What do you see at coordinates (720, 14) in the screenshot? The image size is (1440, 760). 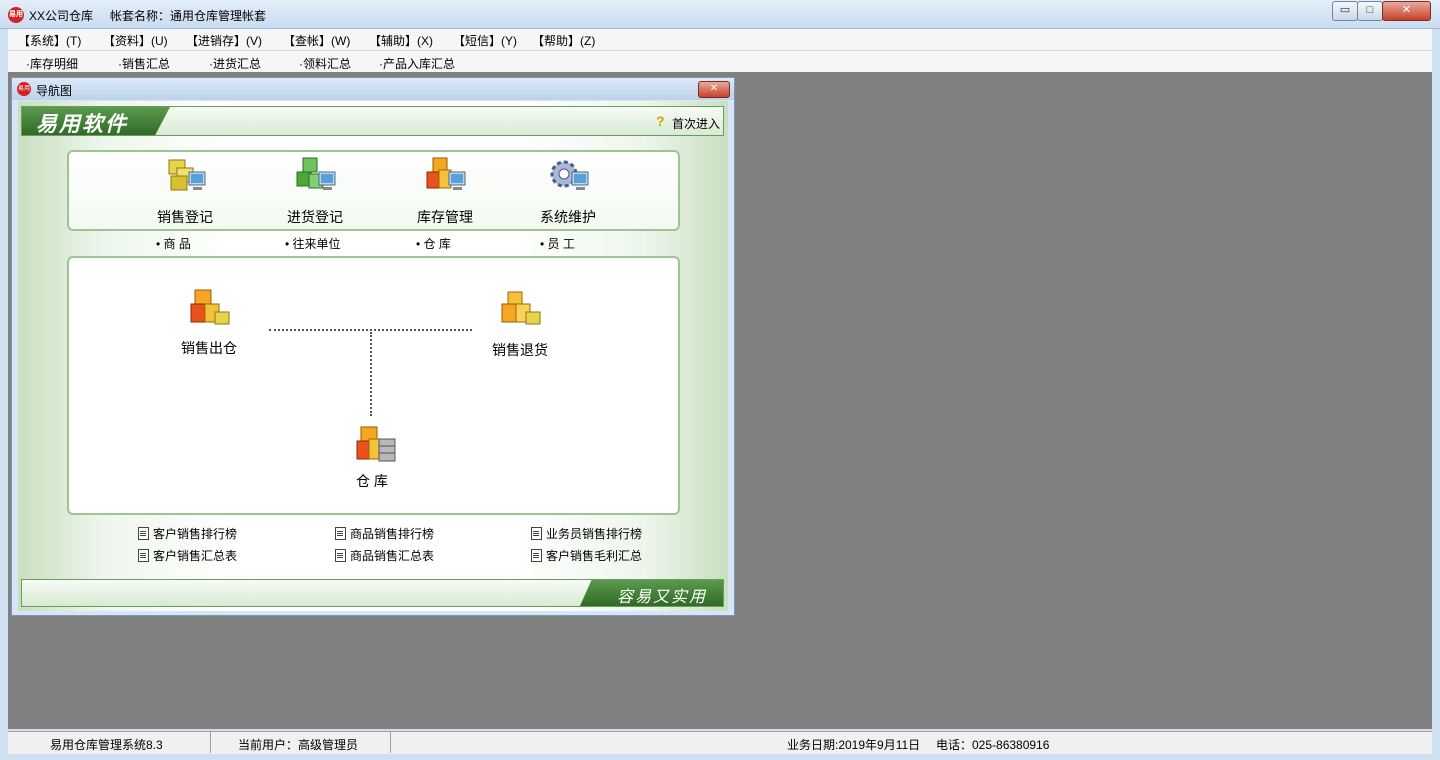 I see `window-title-bar: 易用 XX公司仓库 帐套名称：通用仓库管理帐套 ▭ □ ✕` at bounding box center [720, 14].